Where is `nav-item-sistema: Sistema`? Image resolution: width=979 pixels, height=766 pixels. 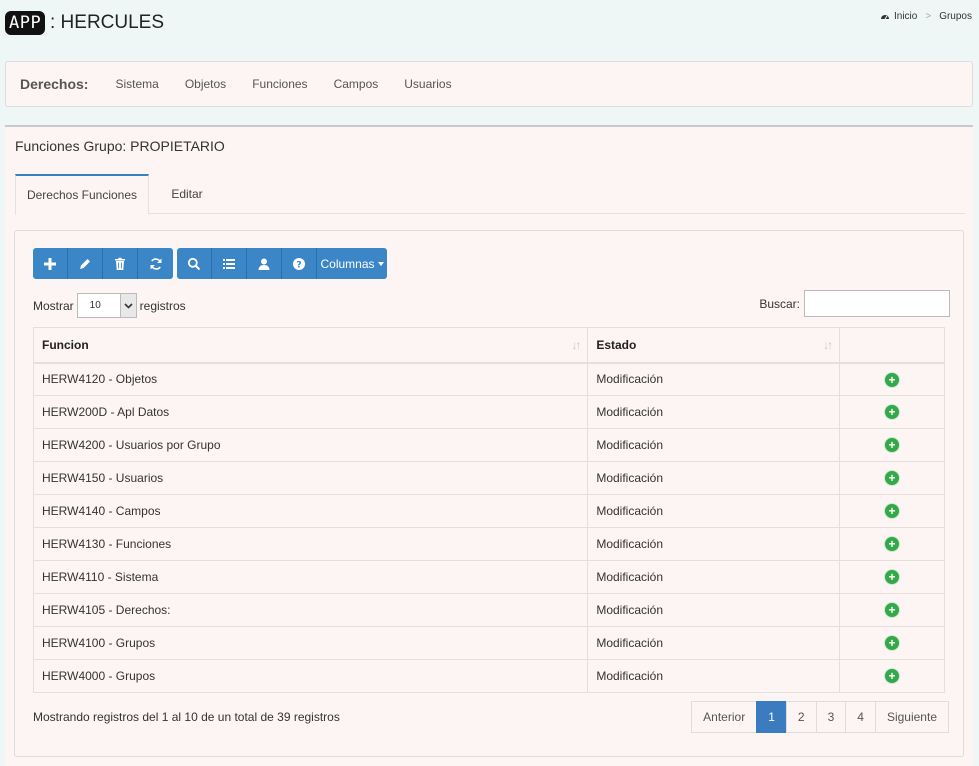 nav-item-sistema: Sistema is located at coordinates (136, 84).